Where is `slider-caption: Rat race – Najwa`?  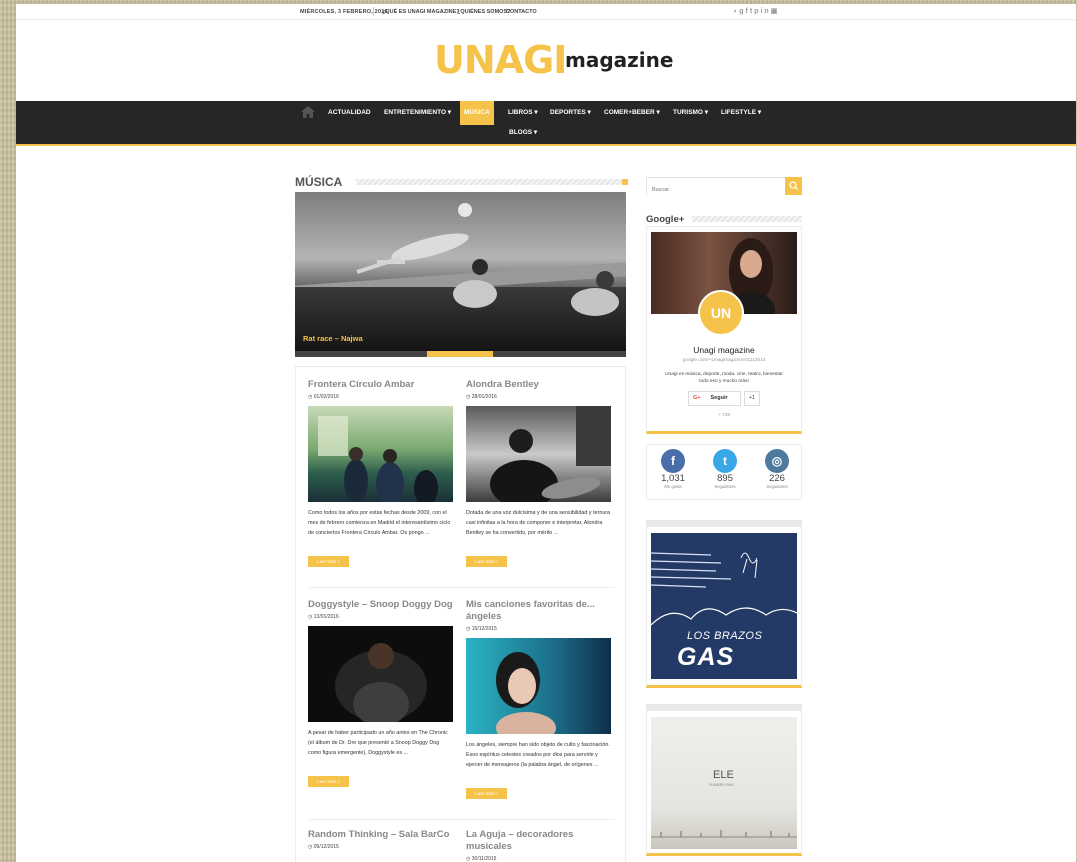 slider-caption: Rat race – Najwa is located at coordinates (333, 338).